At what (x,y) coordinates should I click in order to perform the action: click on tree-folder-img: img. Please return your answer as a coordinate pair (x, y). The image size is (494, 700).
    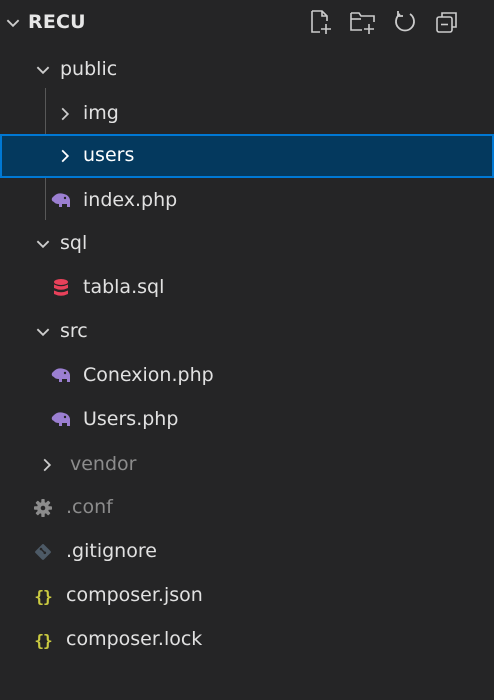
    Looking at the image, I should click on (247, 114).